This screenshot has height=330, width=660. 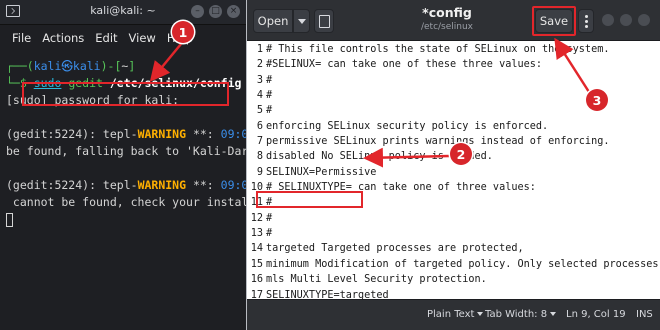 I want to click on code-line: 9 SELINUX=Permissive, so click(x=454, y=172).